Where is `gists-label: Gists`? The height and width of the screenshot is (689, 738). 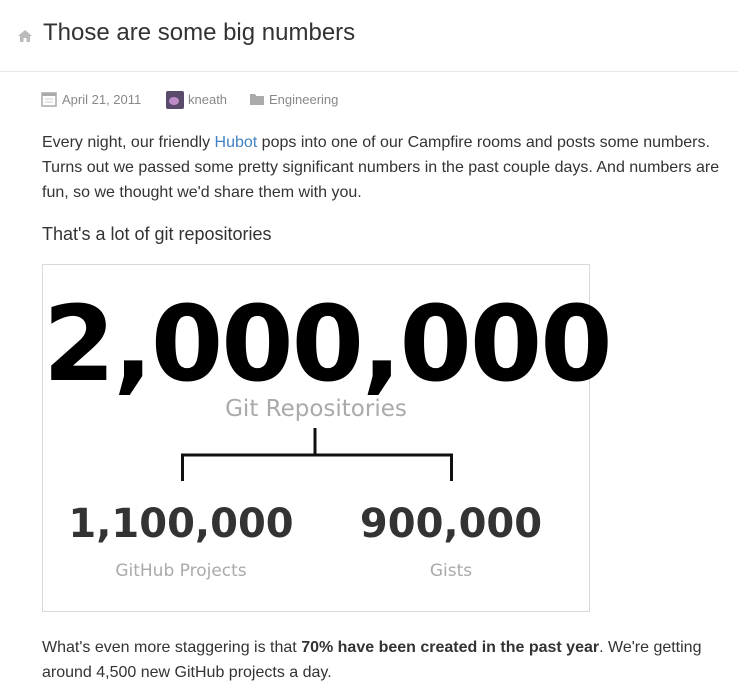 gists-label: Gists is located at coordinates (451, 571).